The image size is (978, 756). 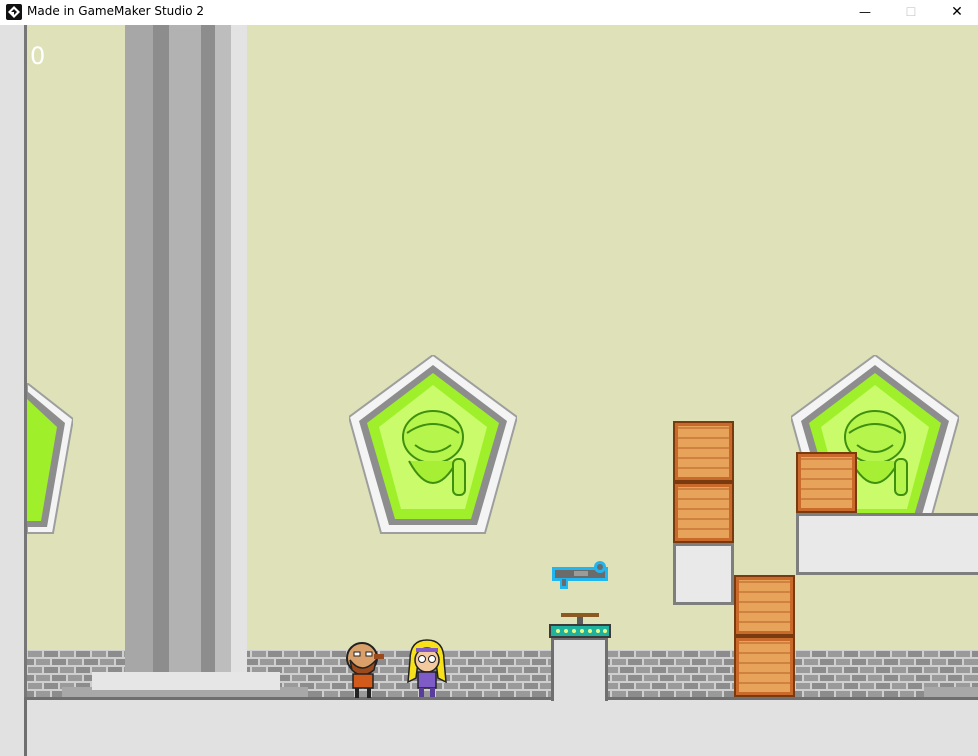 I want to click on maximize-icon: ☐, so click(x=911, y=12).